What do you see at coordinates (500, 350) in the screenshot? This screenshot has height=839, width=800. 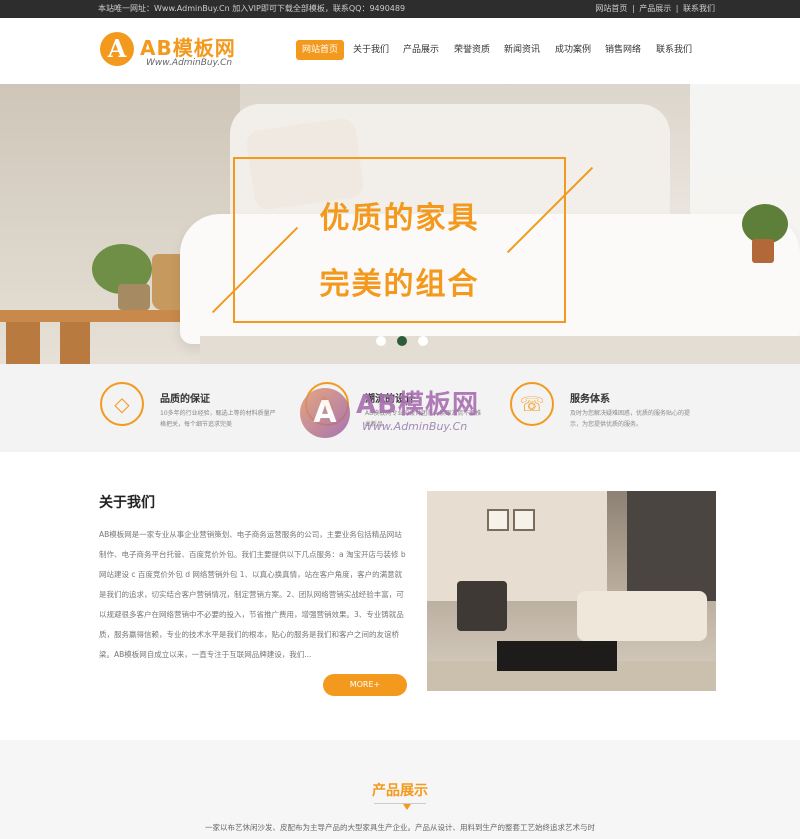 I see `sofa-base-image` at bounding box center [500, 350].